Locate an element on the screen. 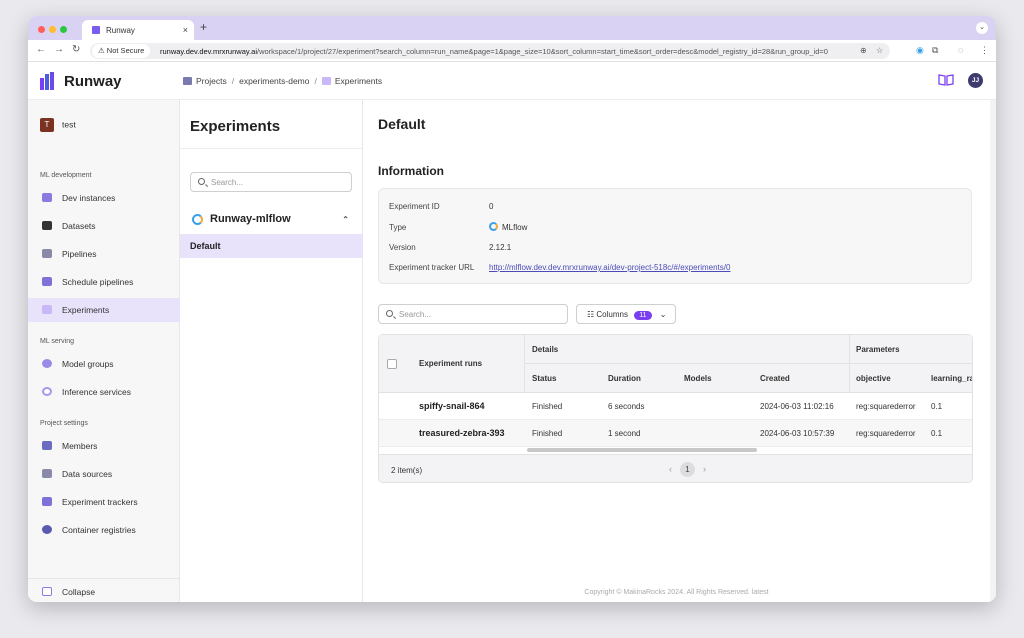 Image resolution: width=1024 pixels, height=638 pixels. sidebar-item-experiment-trackers: Experiment trackers is located at coordinates (104, 502).